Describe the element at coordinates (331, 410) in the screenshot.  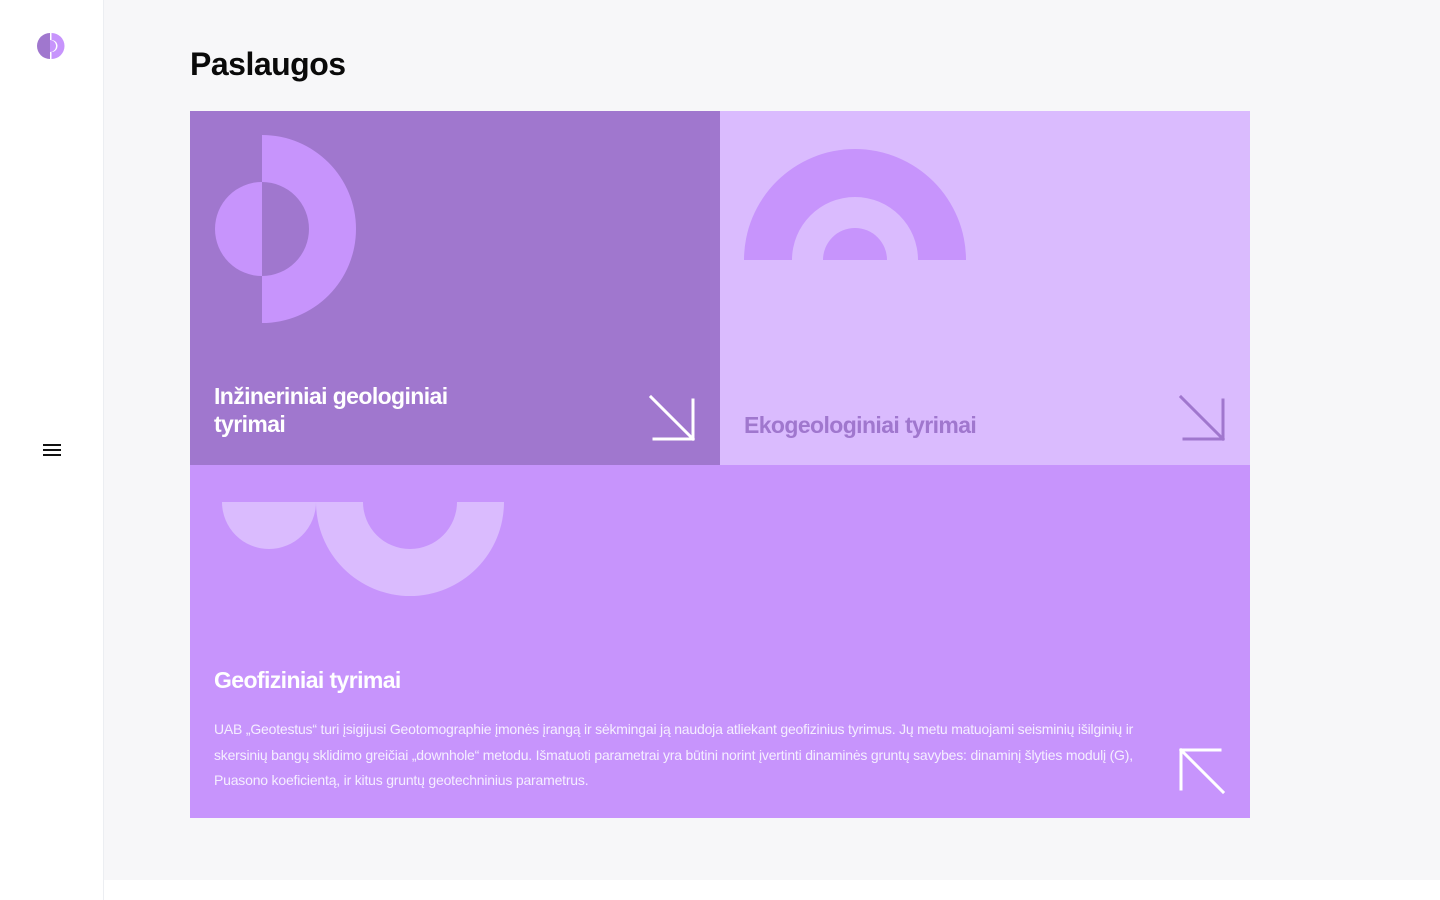
I see `service-card-title: Inžineriniai geologiniai tyrimai` at that location.